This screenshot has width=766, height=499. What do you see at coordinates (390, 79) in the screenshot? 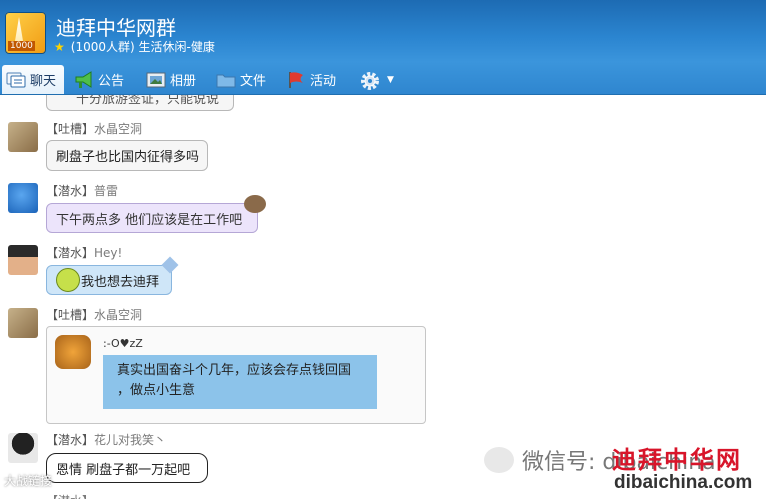
I see `chevron-down-icon: ▼` at bounding box center [390, 79].